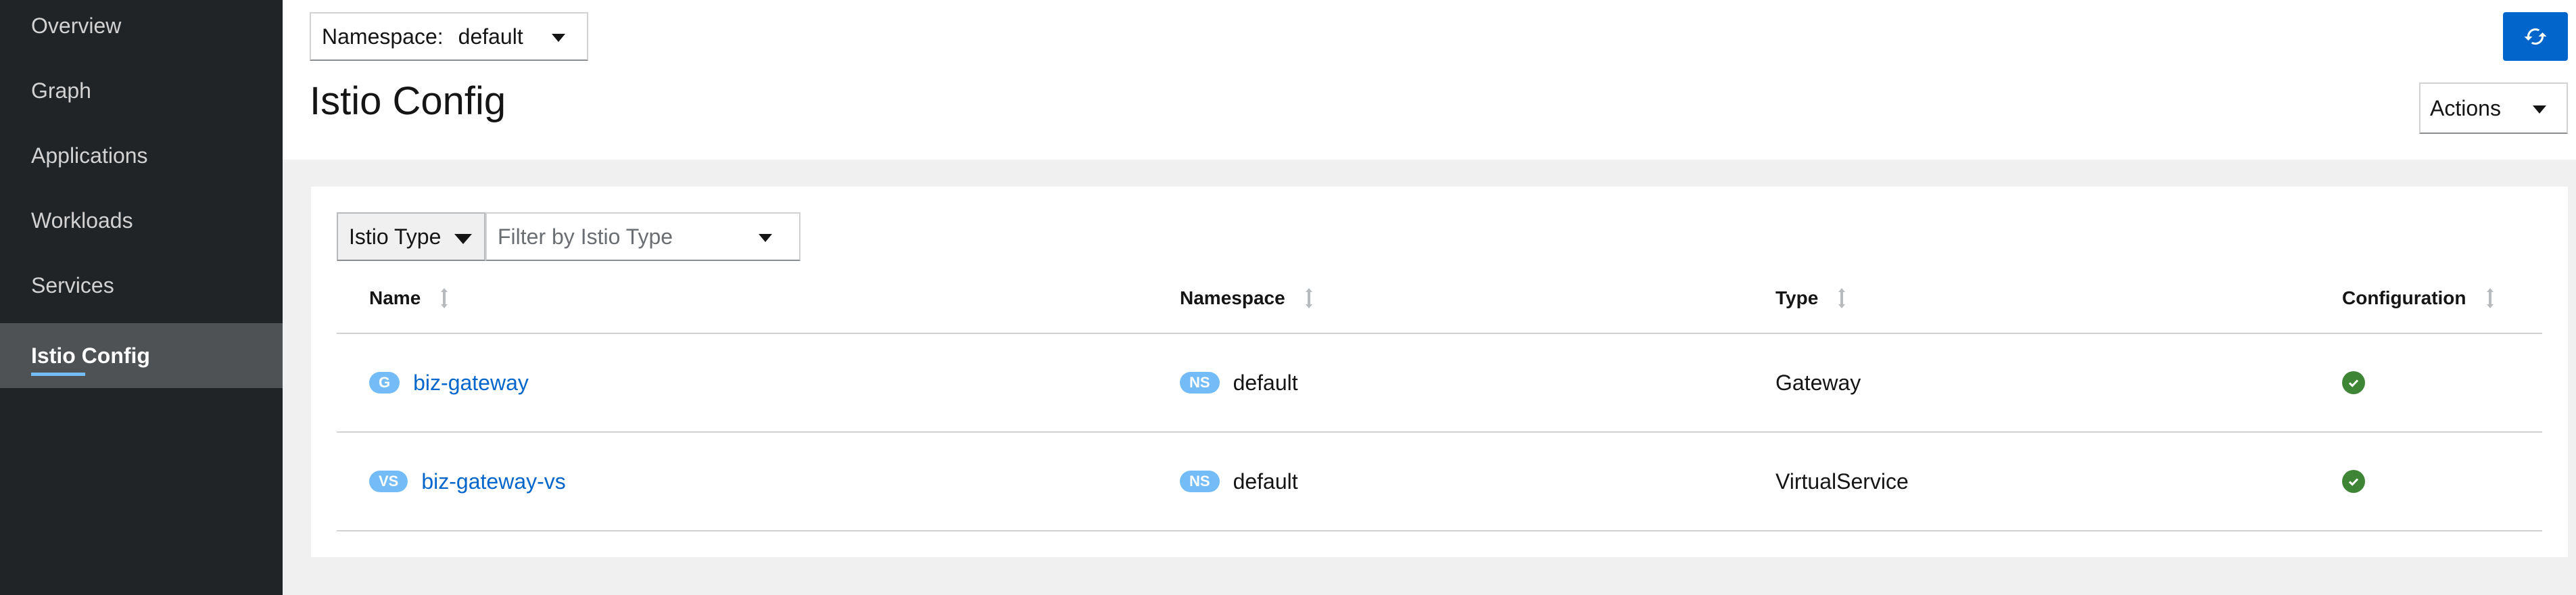 The width and height of the screenshot is (2576, 595). Describe the element at coordinates (72, 285) in the screenshot. I see `sidebar-item-label: Services` at that location.